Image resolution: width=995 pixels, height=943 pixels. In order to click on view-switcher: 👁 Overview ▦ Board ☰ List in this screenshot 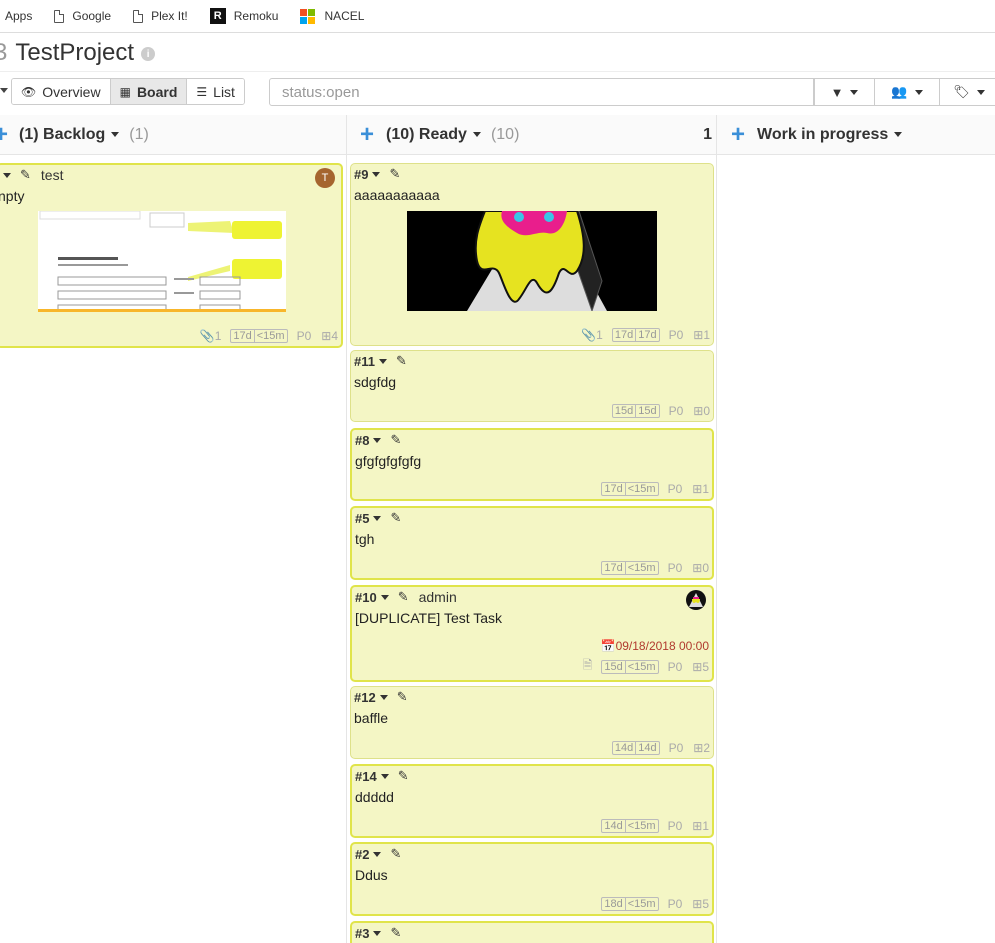, I will do `click(128, 91)`.